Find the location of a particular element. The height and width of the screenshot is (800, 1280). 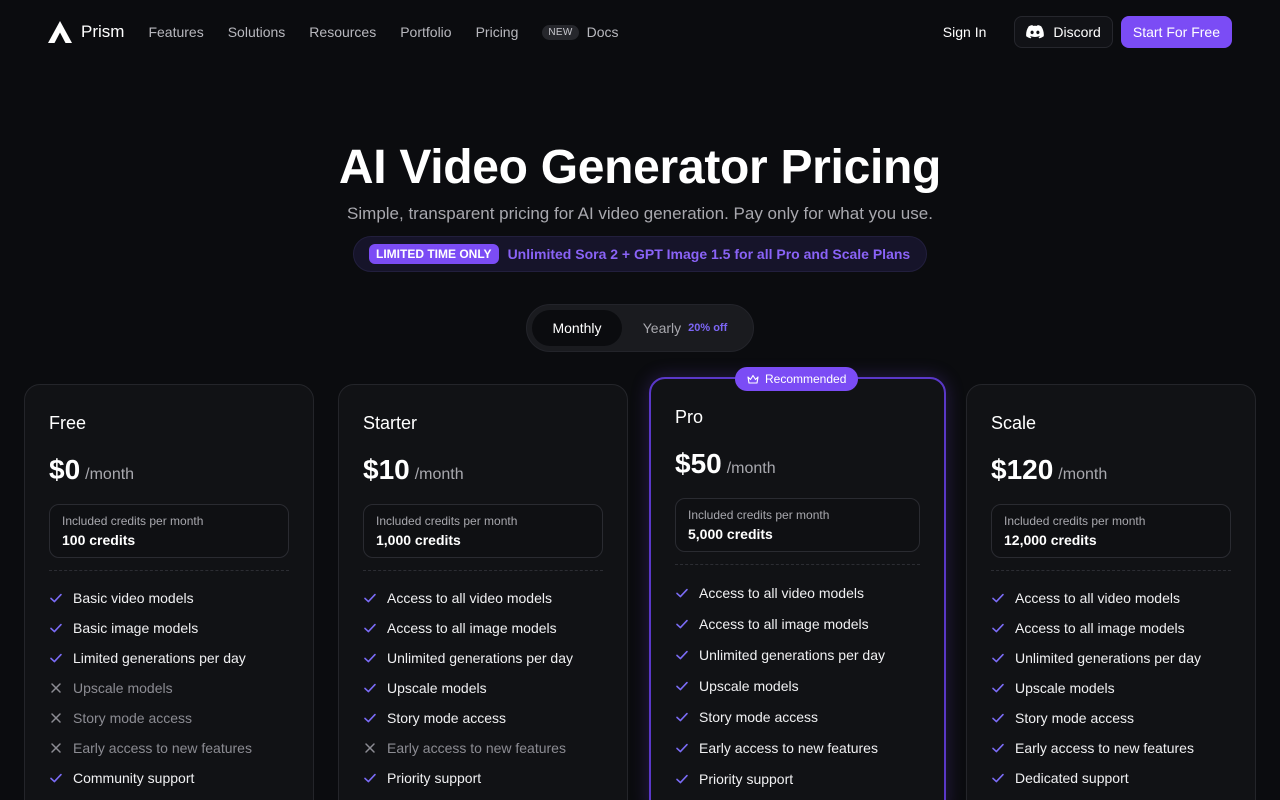

plan-price: $10 is located at coordinates (386, 469).